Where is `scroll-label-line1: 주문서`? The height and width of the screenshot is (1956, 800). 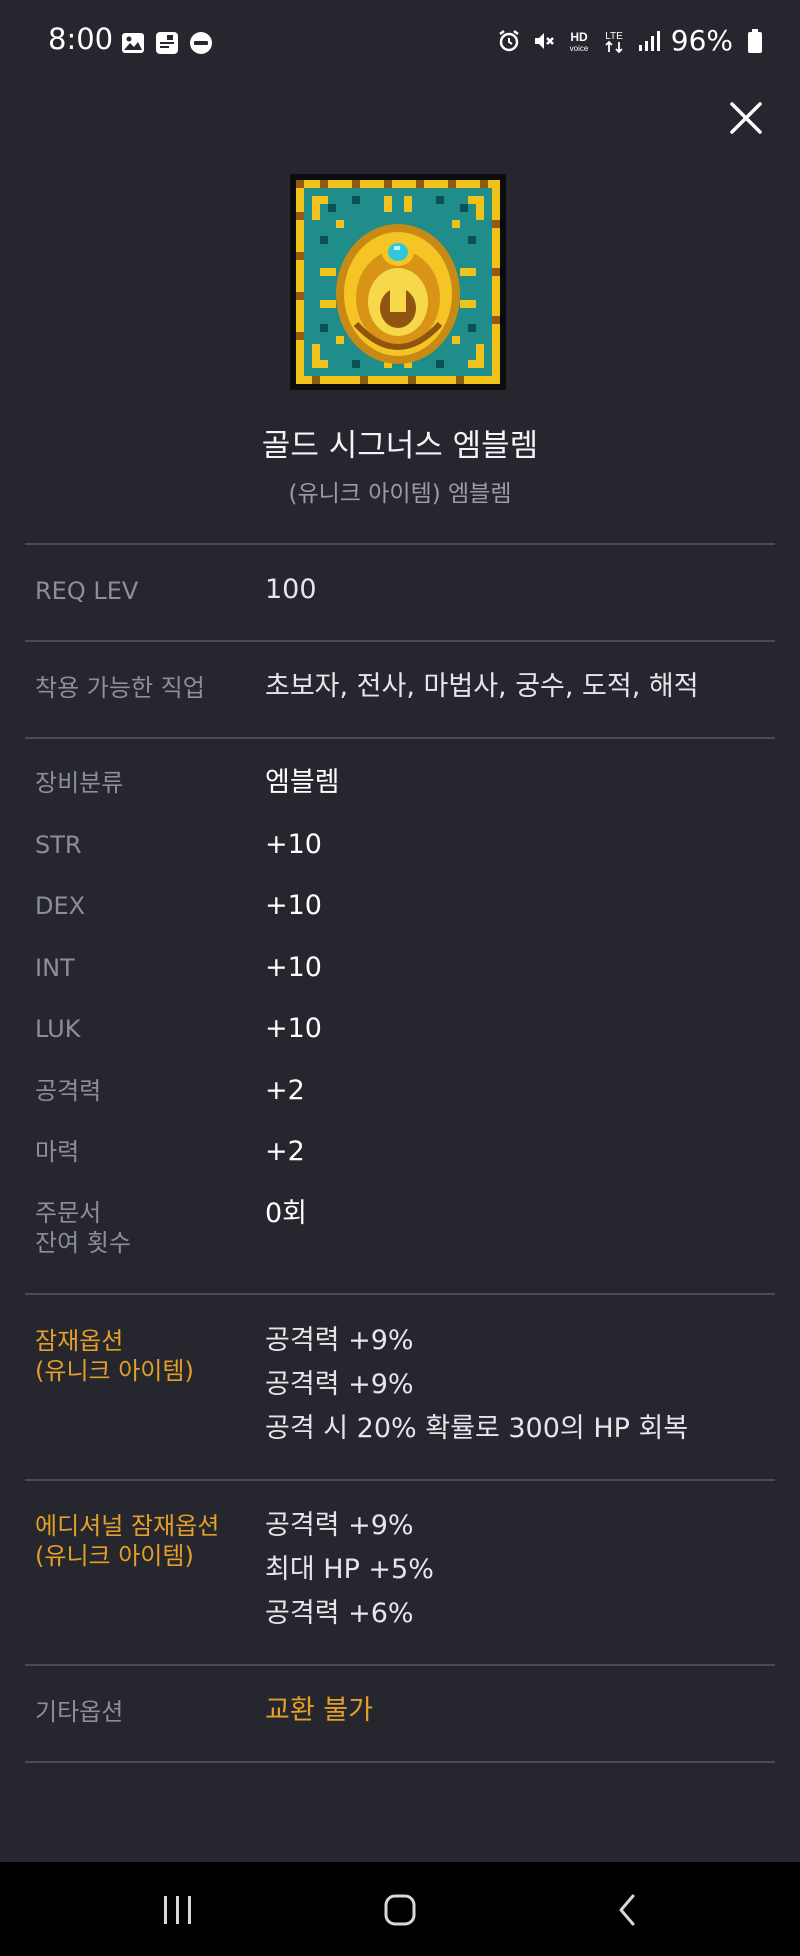
scroll-label-line1: 주문서 is located at coordinates (68, 1213).